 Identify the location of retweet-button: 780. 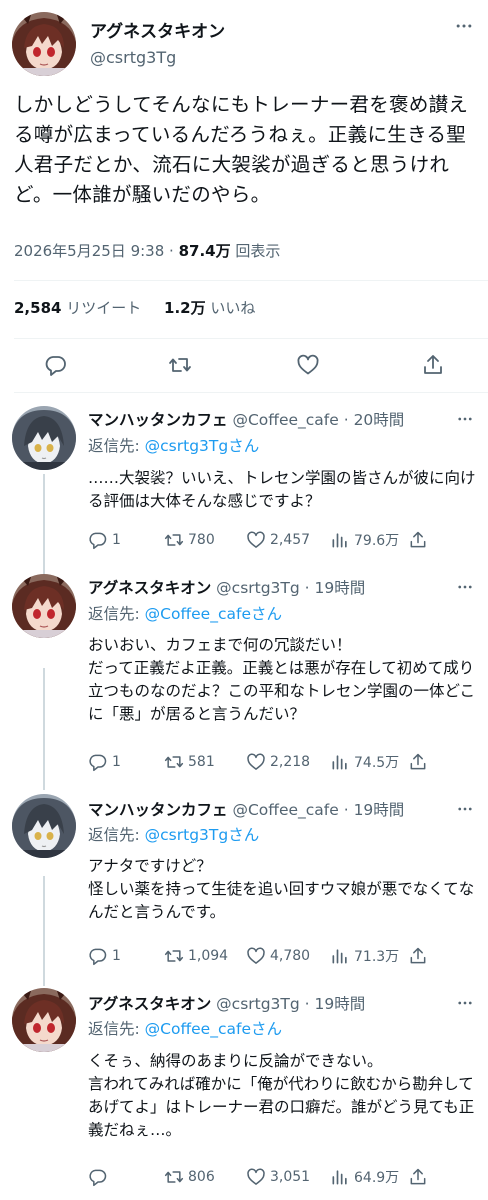
(189, 540).